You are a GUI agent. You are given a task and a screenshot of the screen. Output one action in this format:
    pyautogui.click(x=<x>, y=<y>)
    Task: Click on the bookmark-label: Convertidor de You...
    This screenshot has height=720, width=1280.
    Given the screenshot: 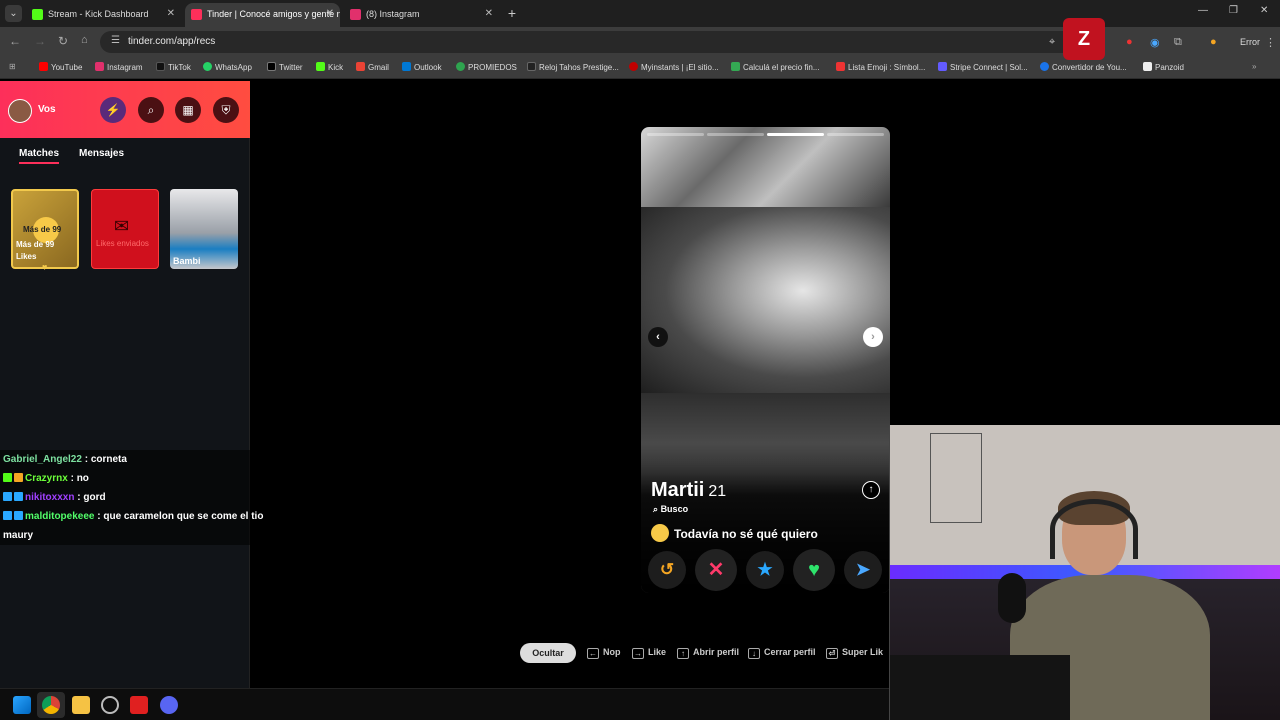 What is the action you would take?
    pyautogui.click(x=1089, y=67)
    